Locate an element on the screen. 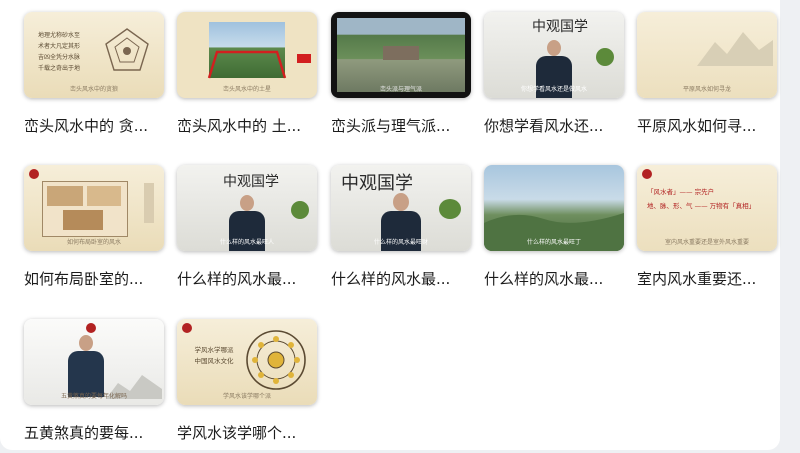 Image resolution: width=800 pixels, height=453 pixels. ink-mountains-icon is located at coordinates (735, 49).